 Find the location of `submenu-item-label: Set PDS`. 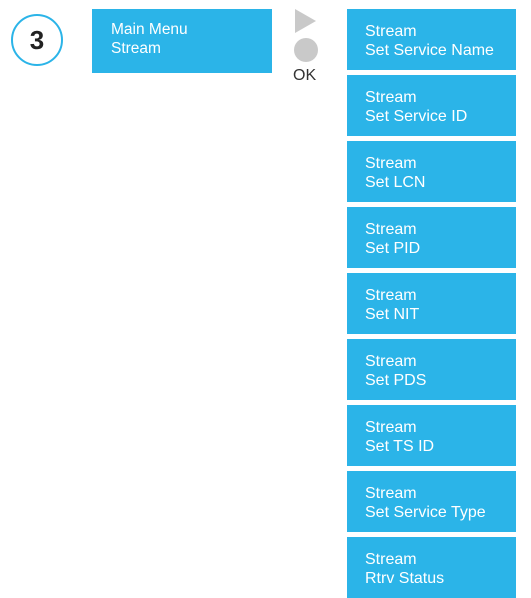

submenu-item-label: Set PDS is located at coordinates (396, 380).